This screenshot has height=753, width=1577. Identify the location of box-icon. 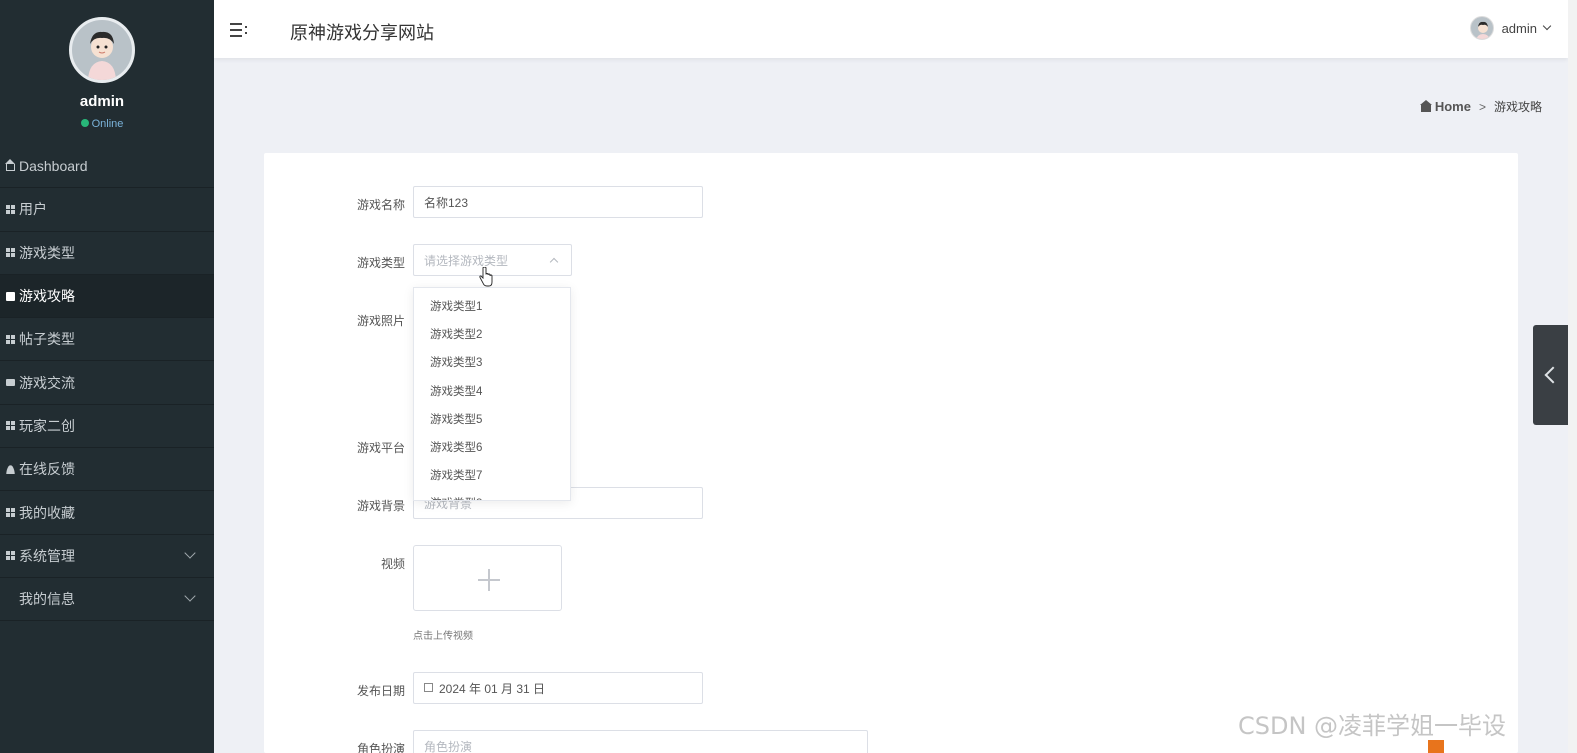
(10, 383).